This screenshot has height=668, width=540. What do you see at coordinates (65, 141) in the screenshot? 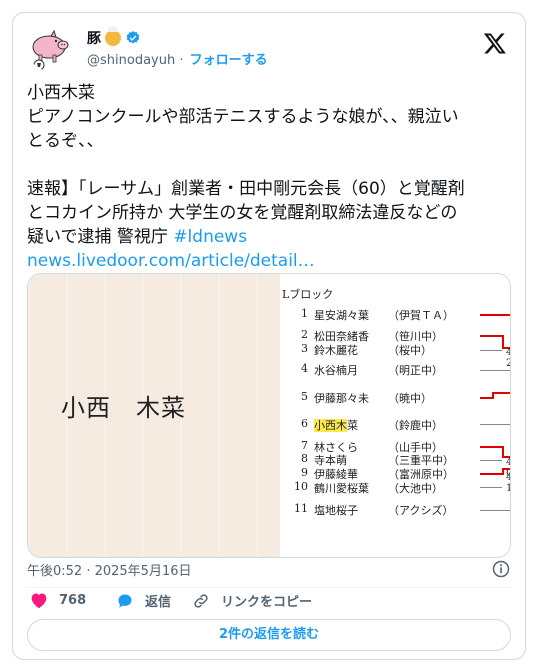
I see `tweet-line-3: とるぞ、、` at bounding box center [65, 141].